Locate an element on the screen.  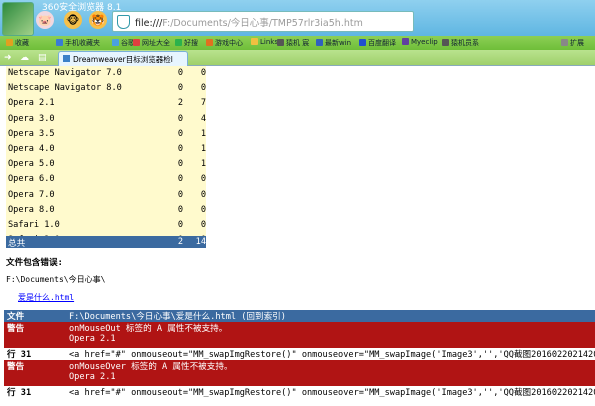
row-label: 文件 is located at coordinates (16, 317).